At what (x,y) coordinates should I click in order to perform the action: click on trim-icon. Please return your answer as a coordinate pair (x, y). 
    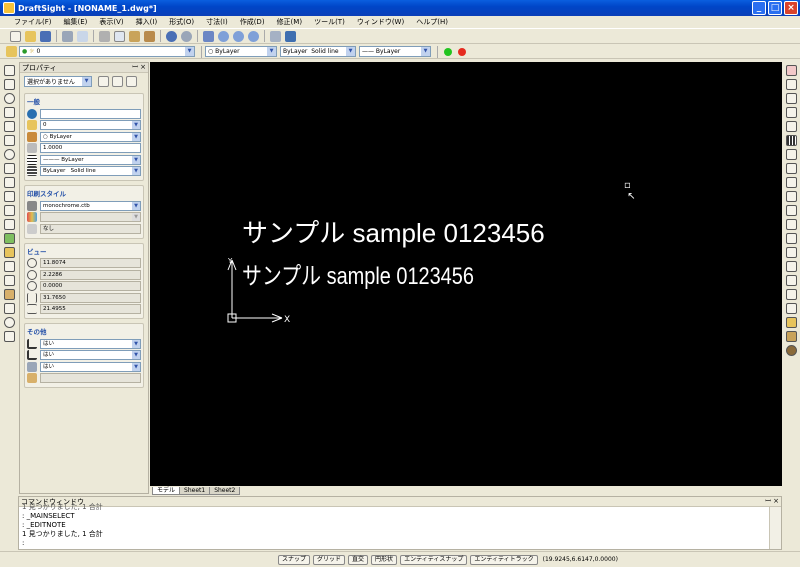
    Looking at the image, I should click on (791, 210).